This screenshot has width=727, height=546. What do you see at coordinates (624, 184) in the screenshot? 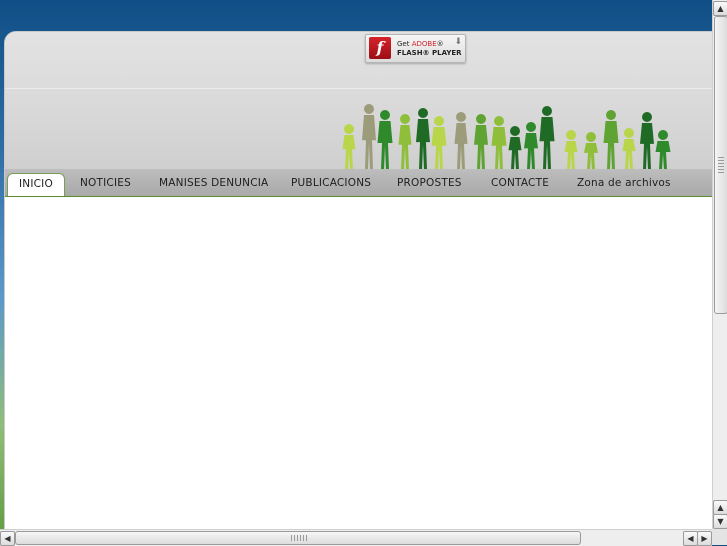
I see `tab-zona-de-archivos: Zona de archivos` at bounding box center [624, 184].